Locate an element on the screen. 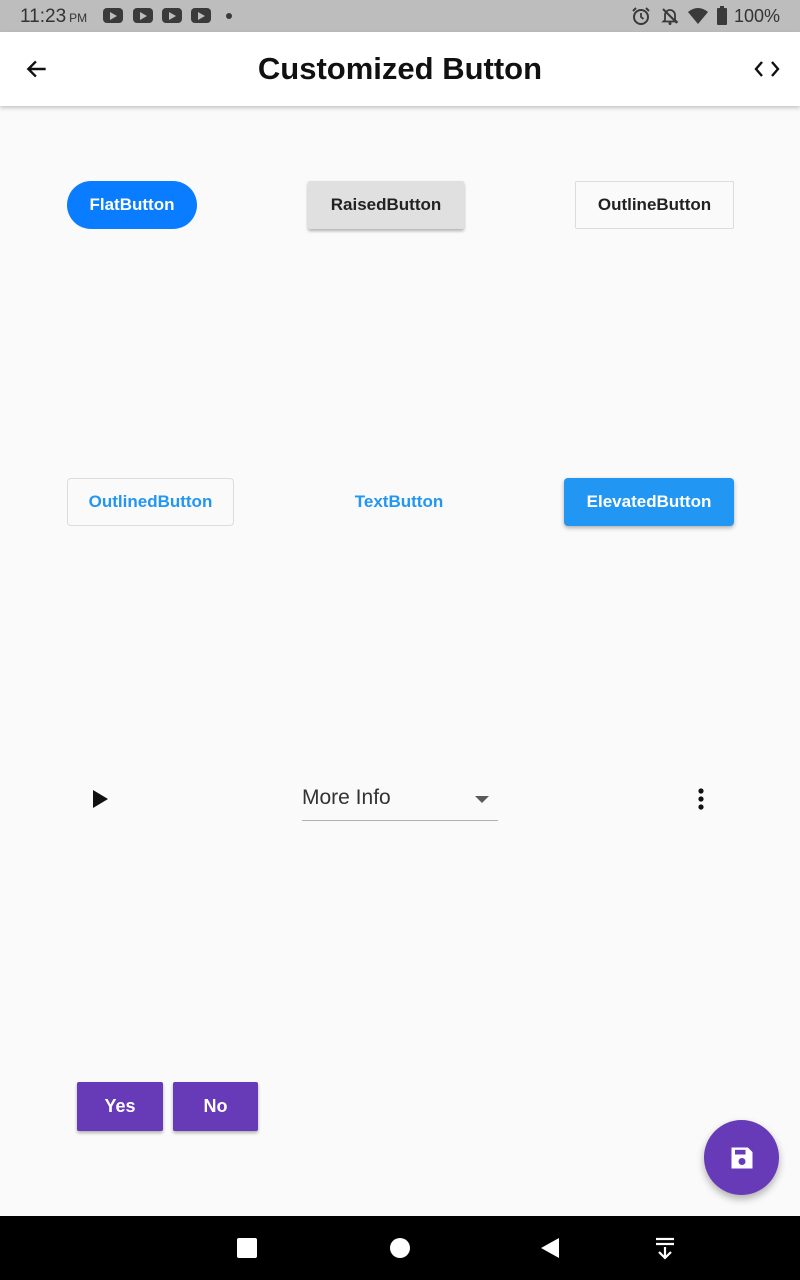  dropdown-selected-value: More Info is located at coordinates (346, 797).